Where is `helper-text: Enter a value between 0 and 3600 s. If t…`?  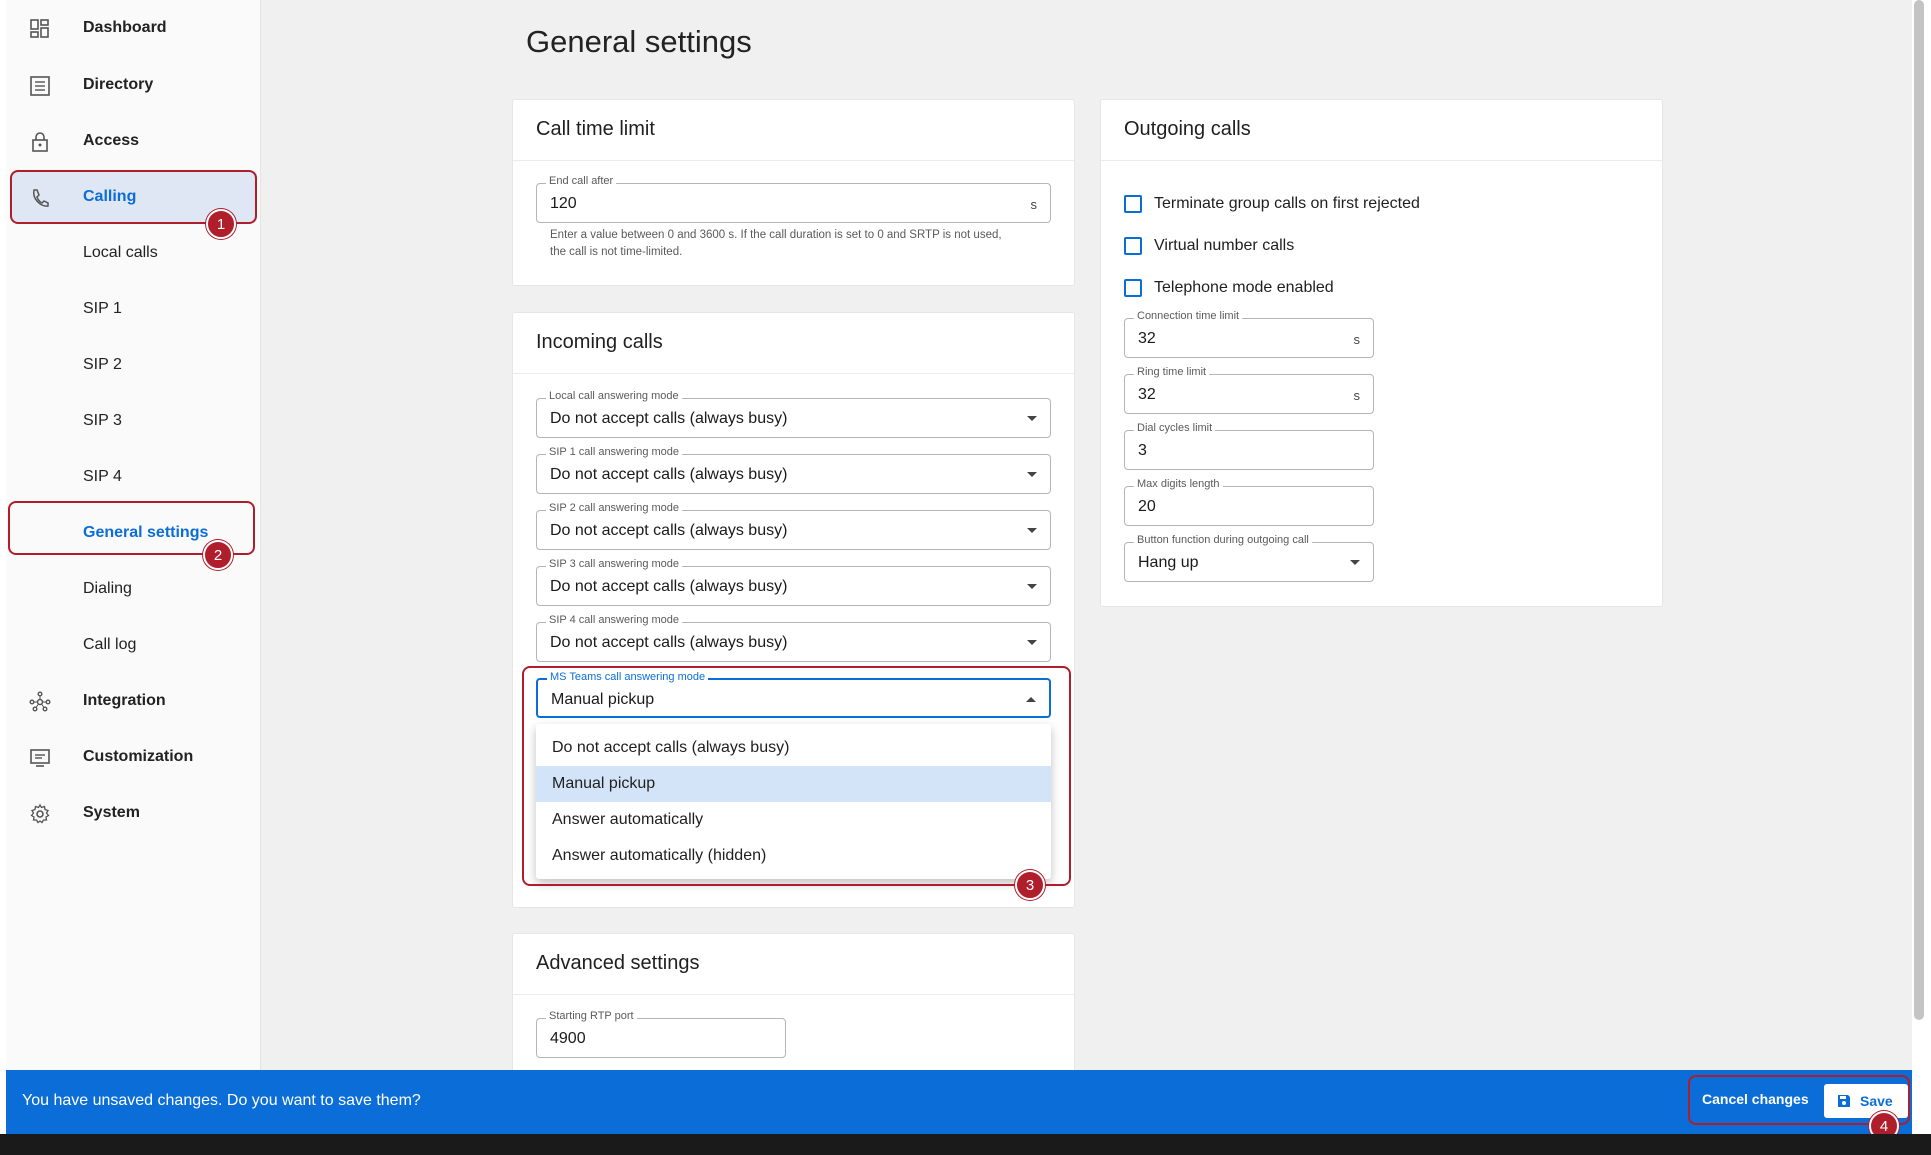
helper-text: Enter a value between 0 and 3600 s. If t… is located at coordinates (776, 244).